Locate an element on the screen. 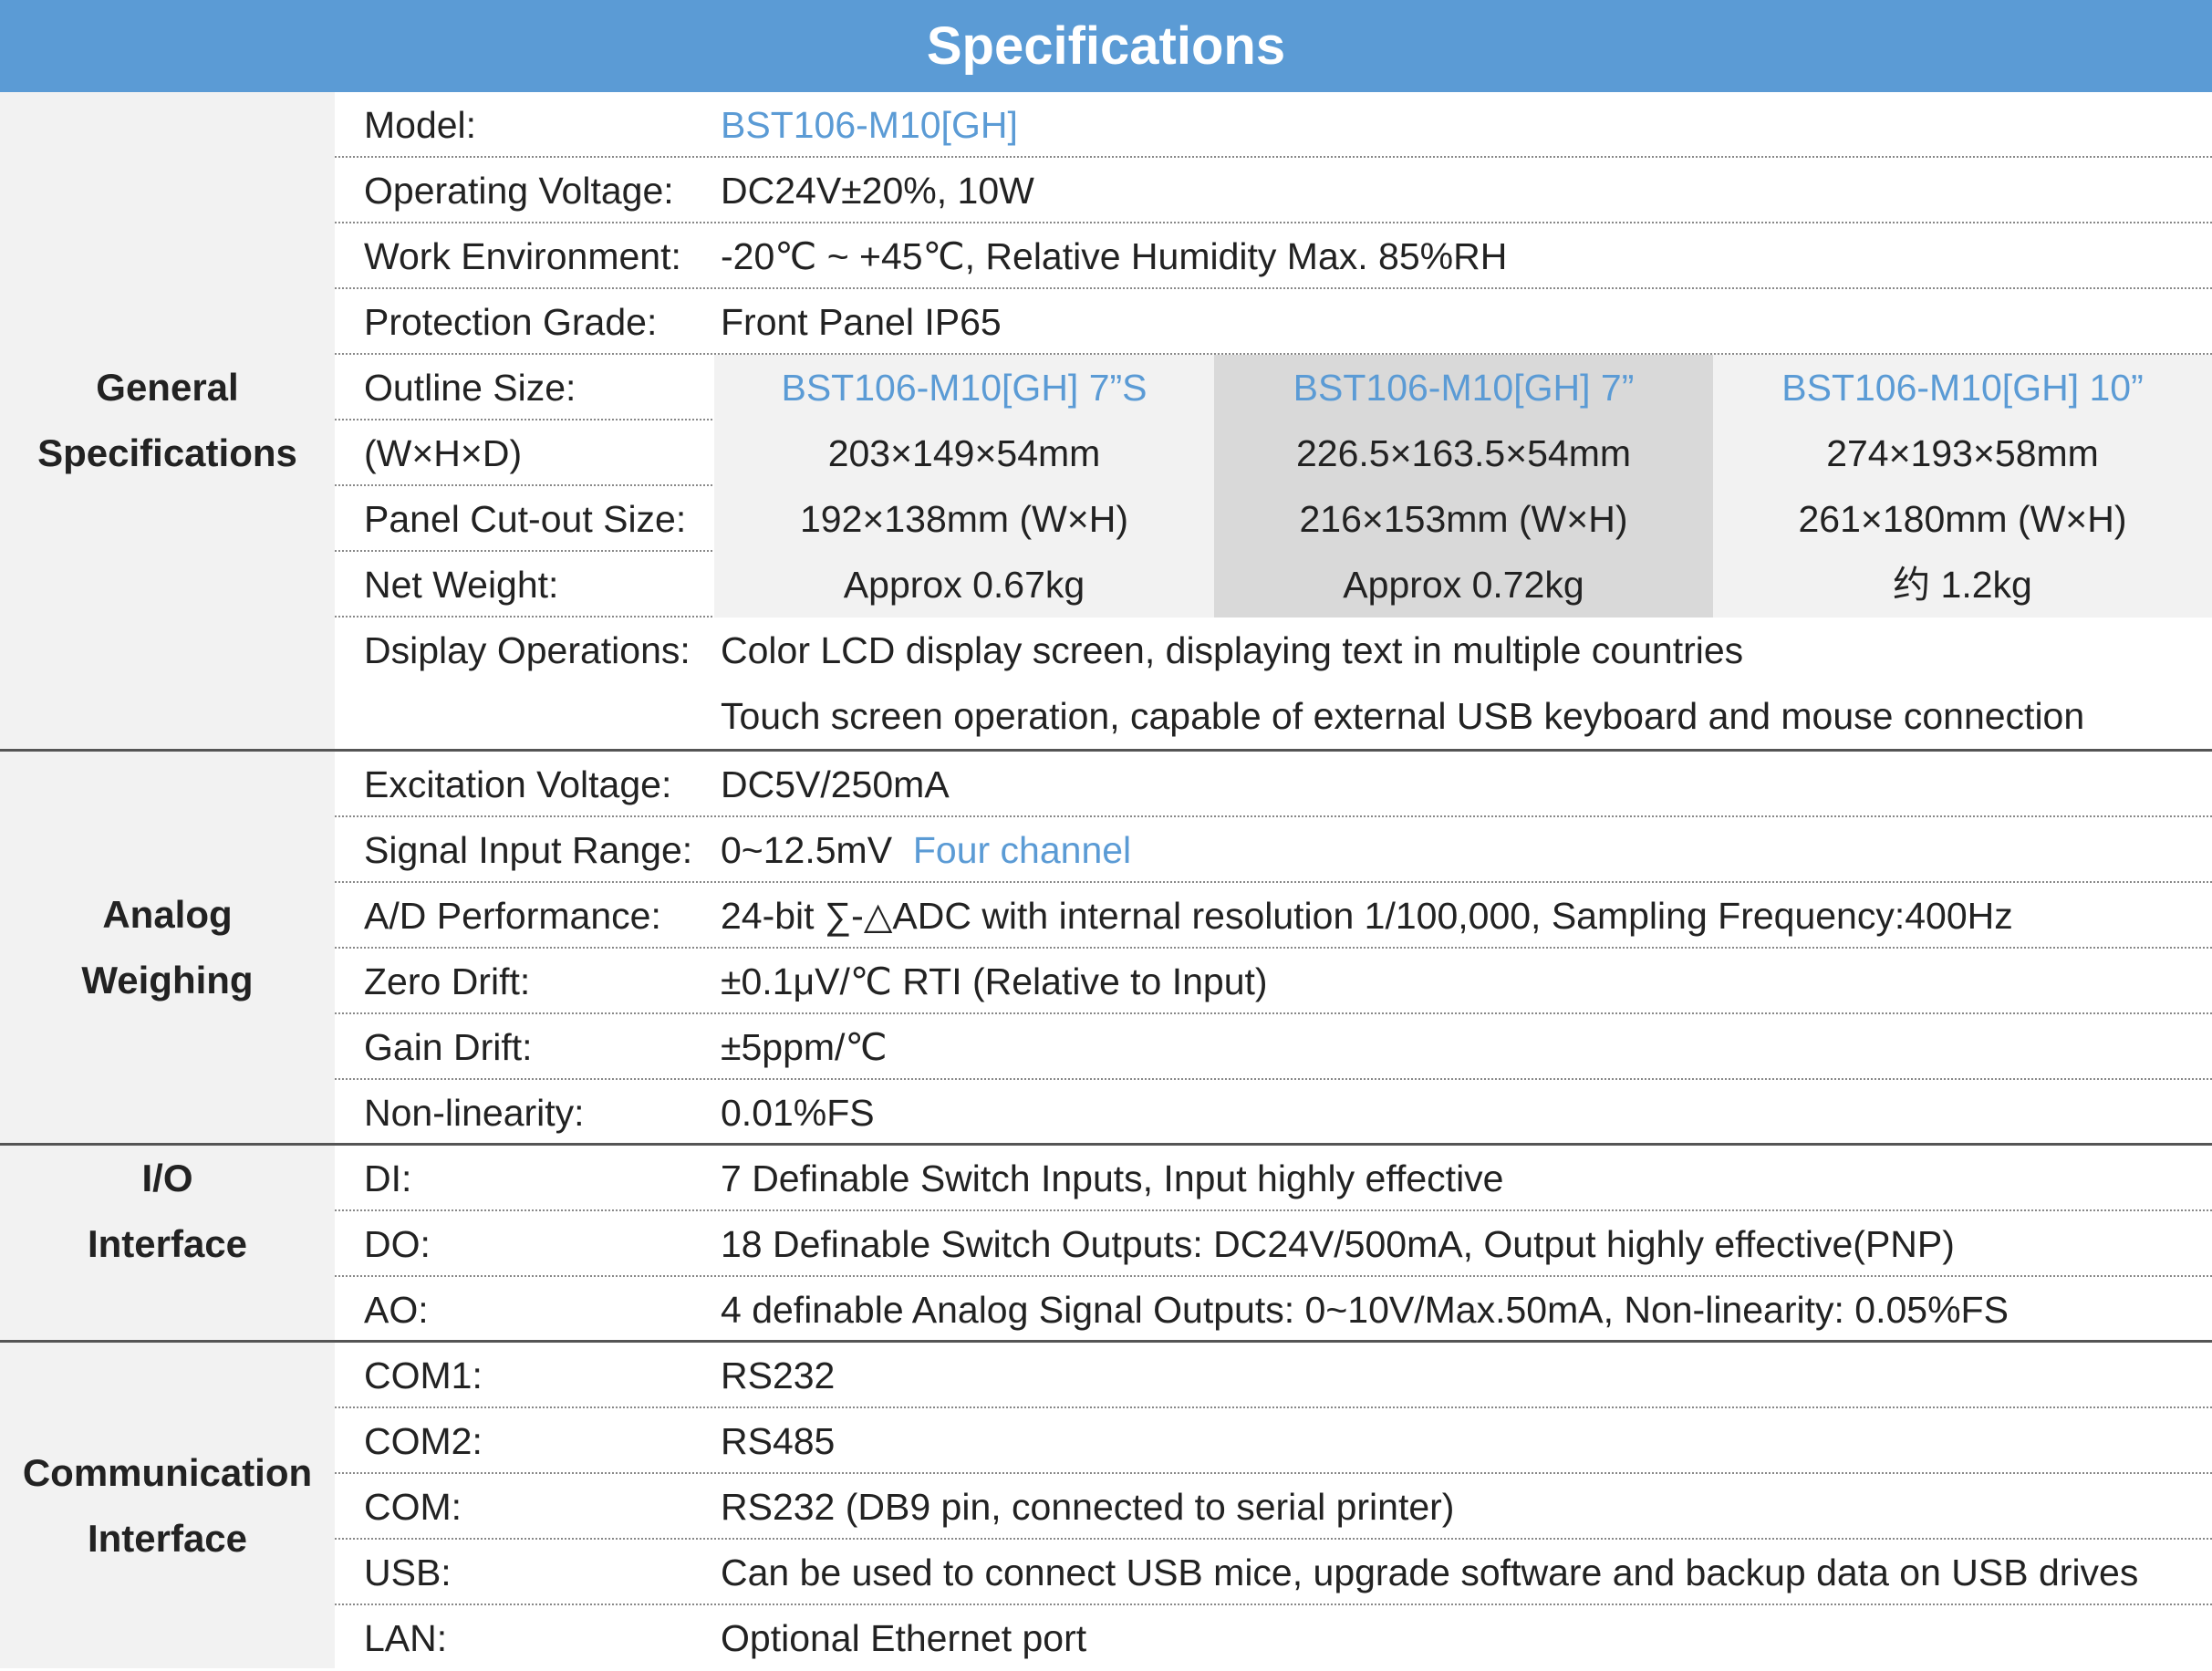 The image size is (2212, 1671). section-label-line1: Analog is located at coordinates (167, 914).